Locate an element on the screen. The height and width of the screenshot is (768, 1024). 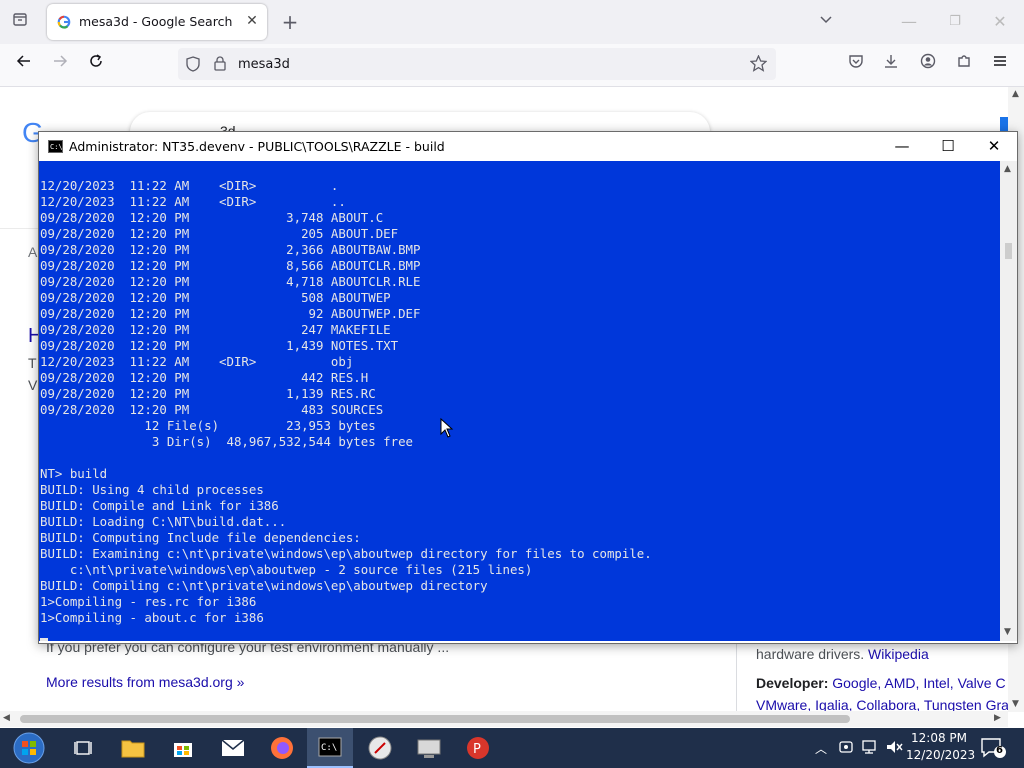
downloads-icon is located at coordinates (891, 64).